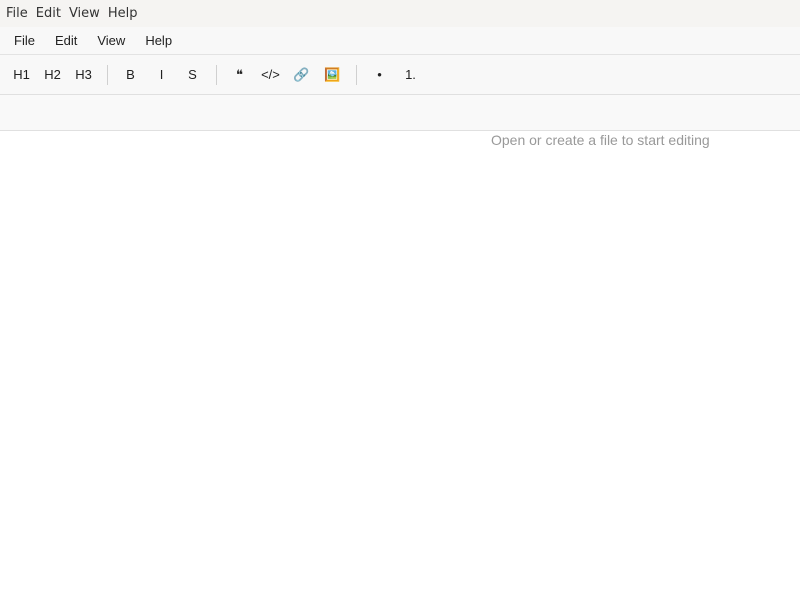  I want to click on strikethrough-button: S, so click(192, 75).